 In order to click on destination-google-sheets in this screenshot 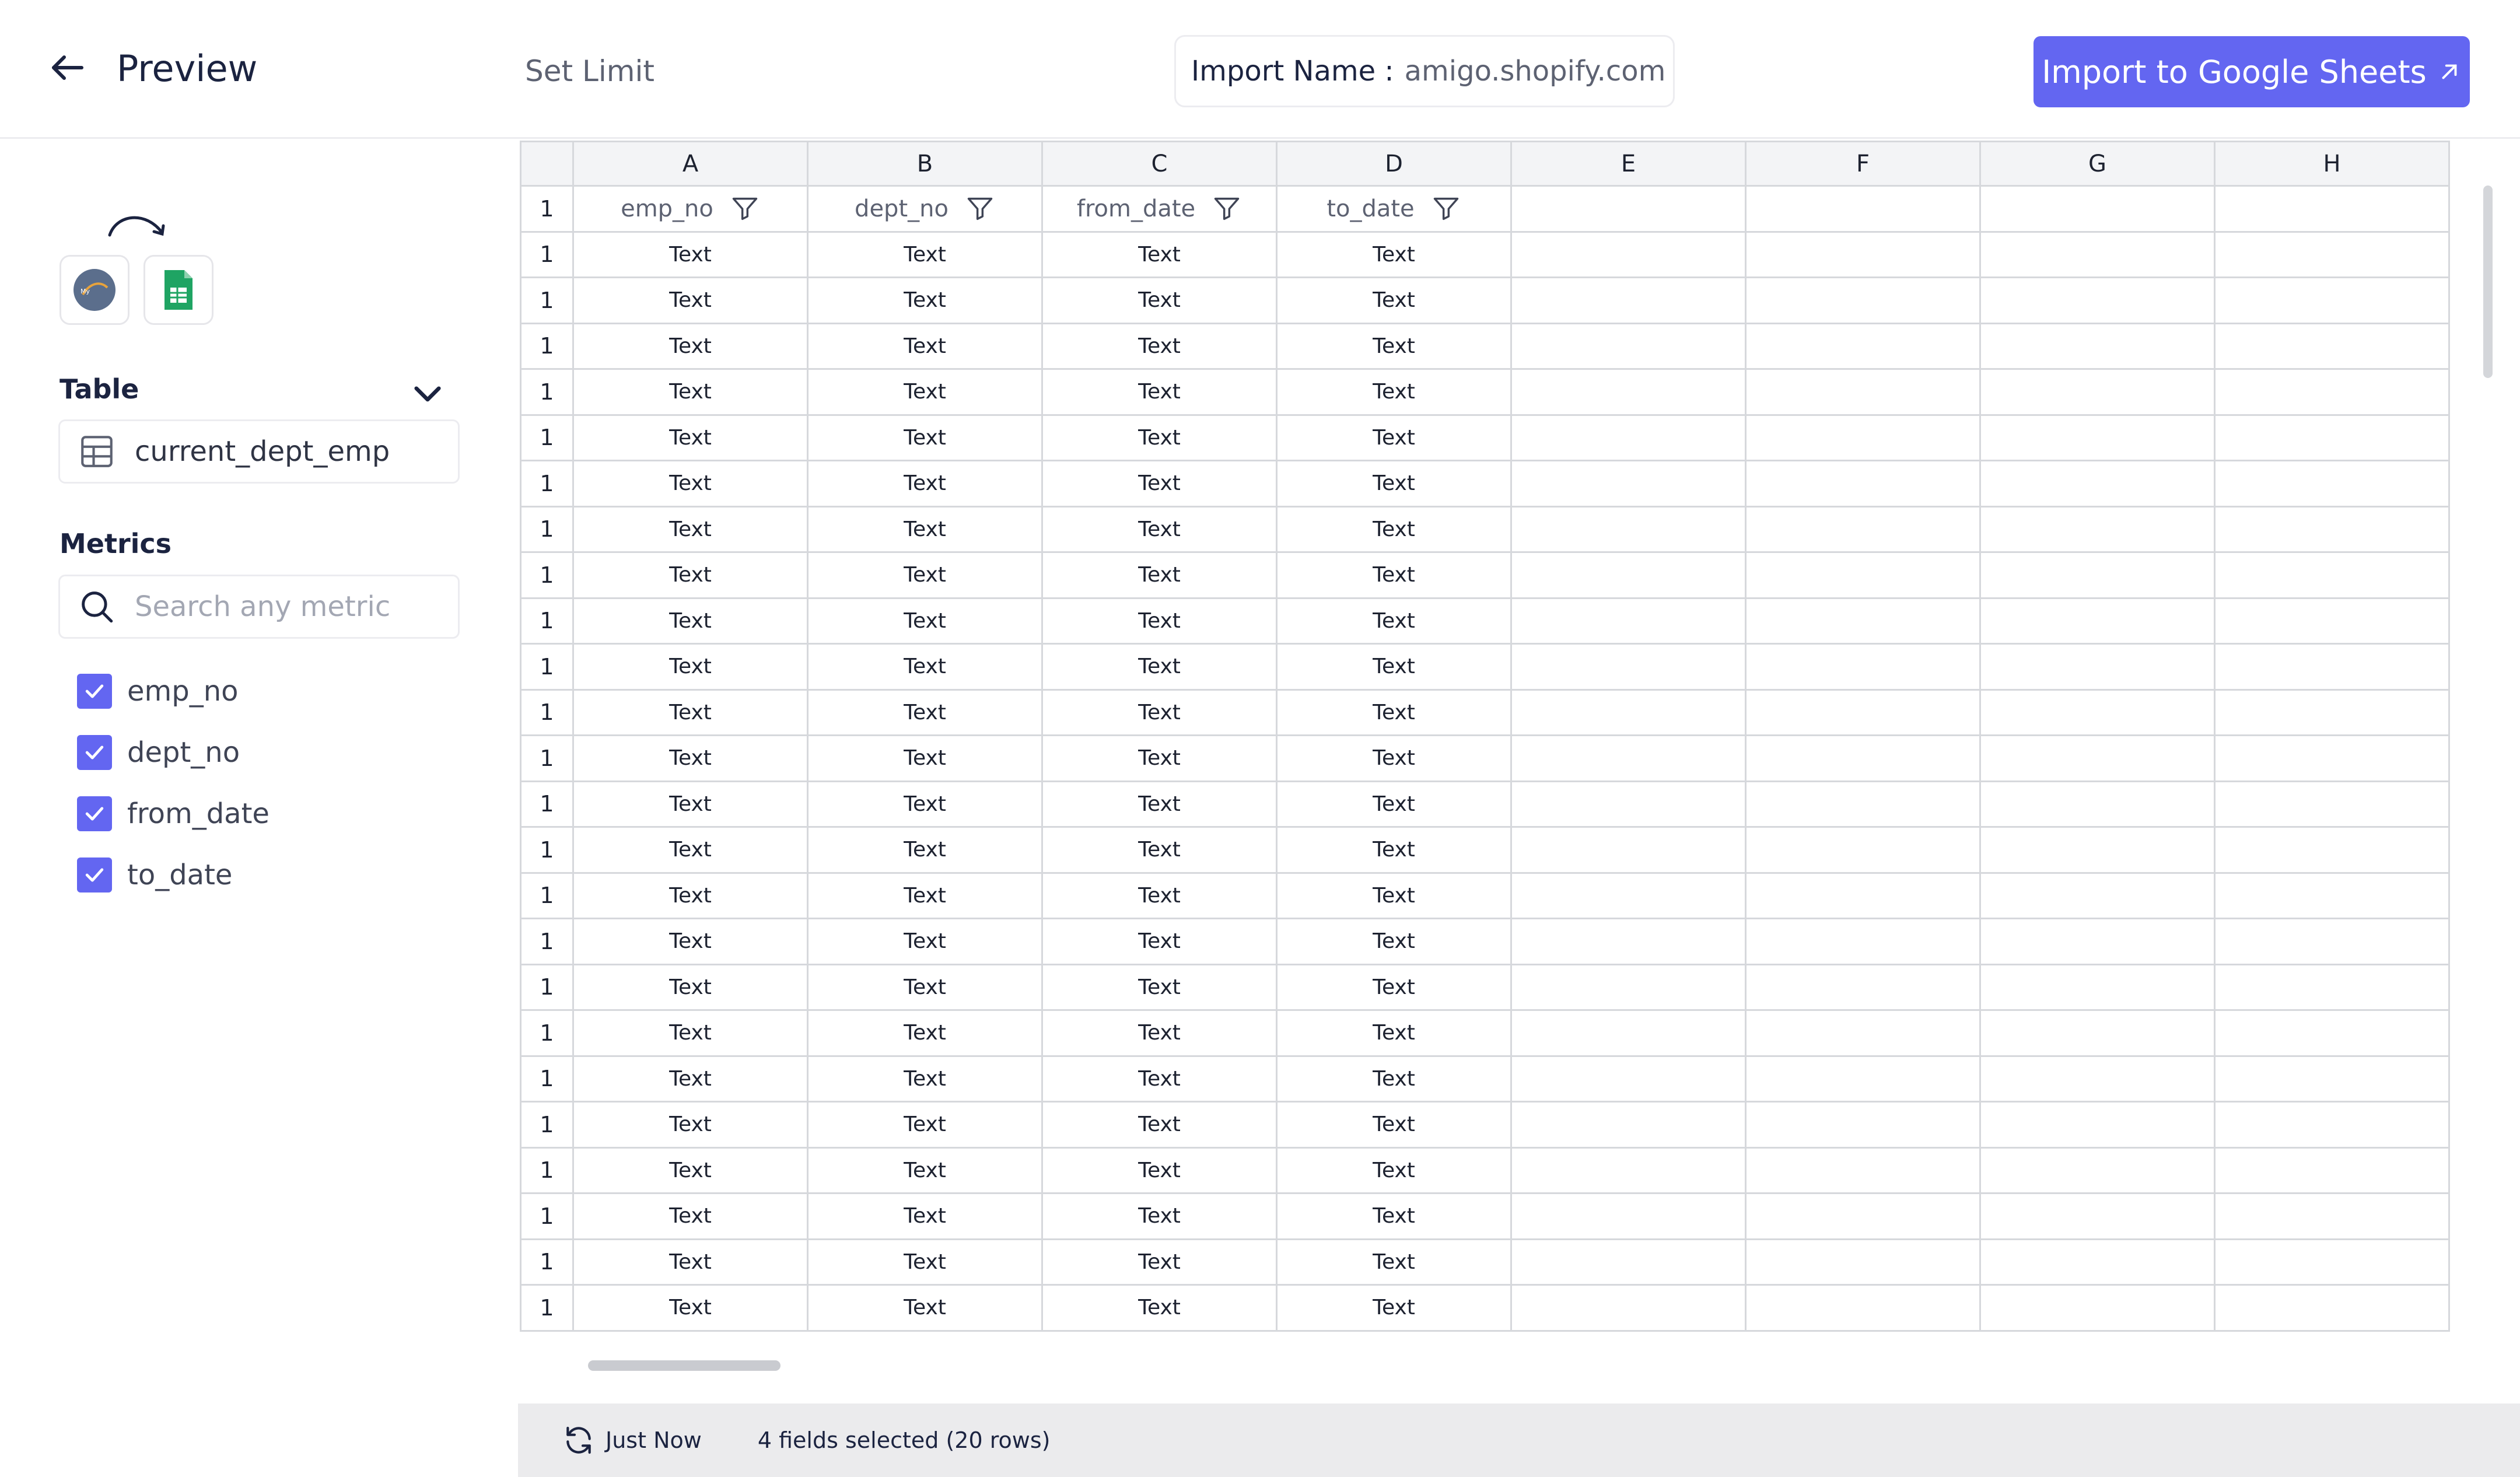, I will do `click(179, 290)`.